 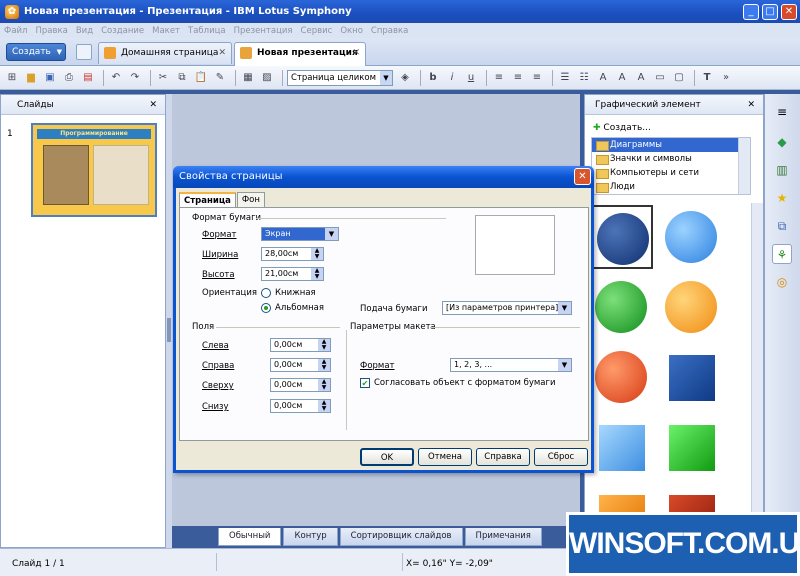 I want to click on maximize-button: □, so click(x=770, y=11).